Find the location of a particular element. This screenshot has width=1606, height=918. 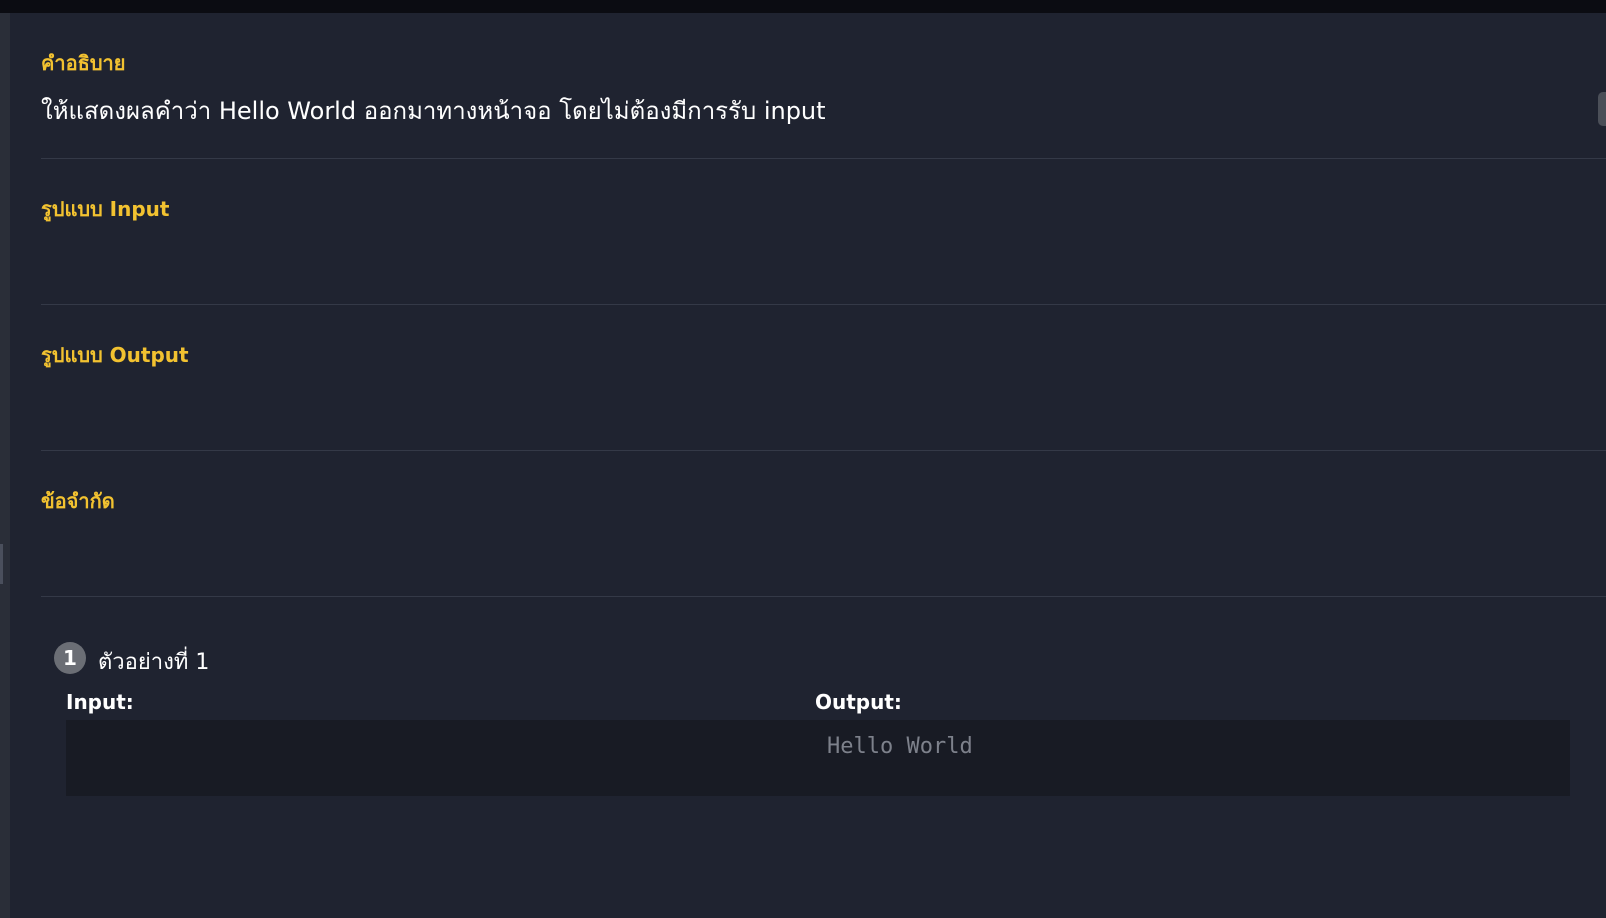

example-input-label: Input: is located at coordinates (100, 702).